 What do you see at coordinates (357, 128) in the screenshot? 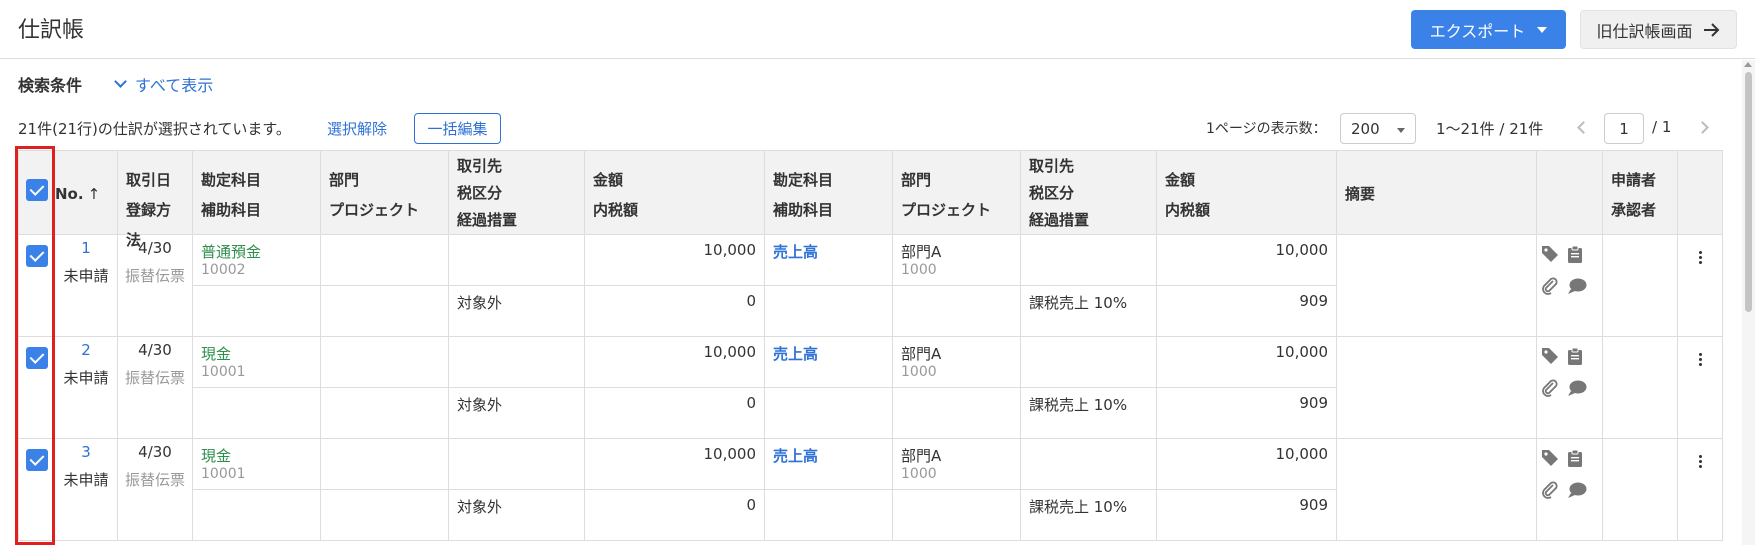
I see `clear-selection-link: 選択解除` at bounding box center [357, 128].